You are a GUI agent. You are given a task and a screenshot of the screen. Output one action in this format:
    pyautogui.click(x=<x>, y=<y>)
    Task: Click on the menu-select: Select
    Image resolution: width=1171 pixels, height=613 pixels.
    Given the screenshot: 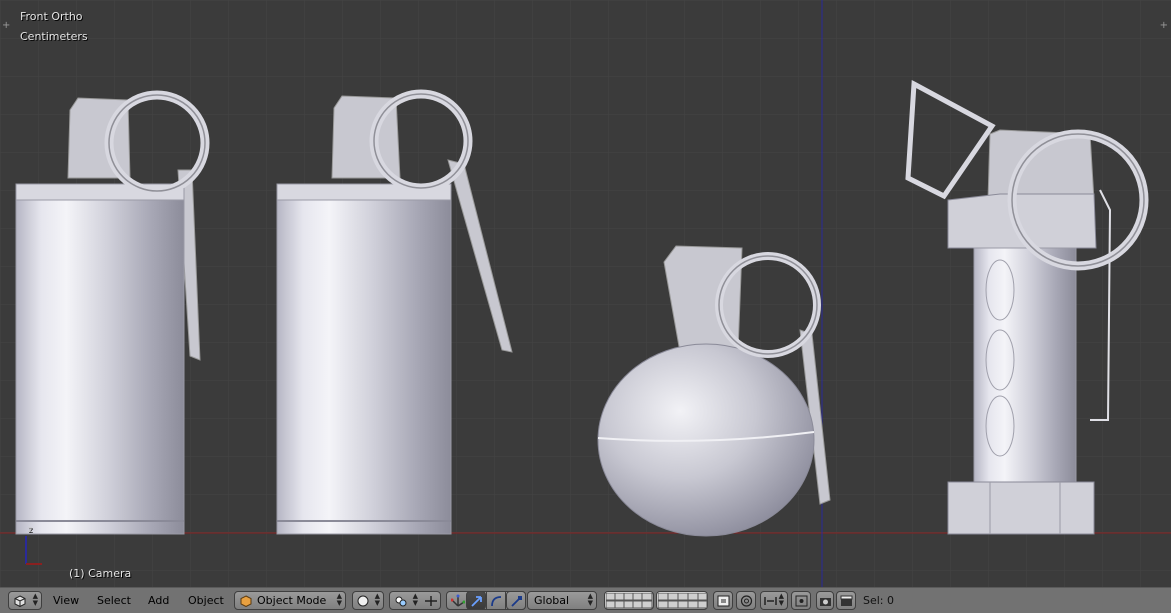 What is the action you would take?
    pyautogui.click(x=114, y=600)
    